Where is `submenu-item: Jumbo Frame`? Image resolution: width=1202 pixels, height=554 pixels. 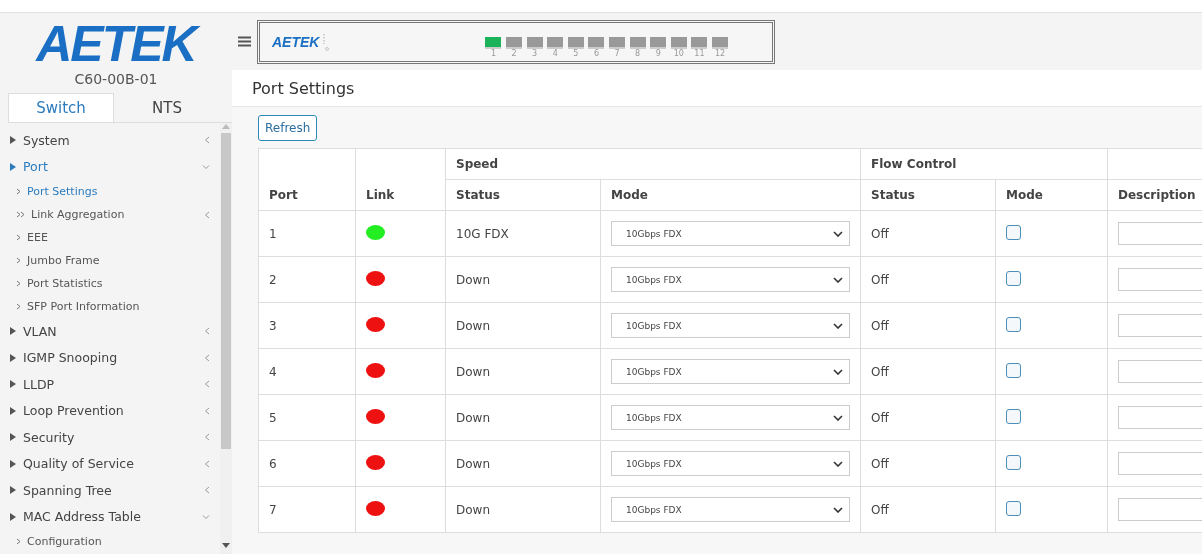 submenu-item: Jumbo Frame is located at coordinates (110, 260).